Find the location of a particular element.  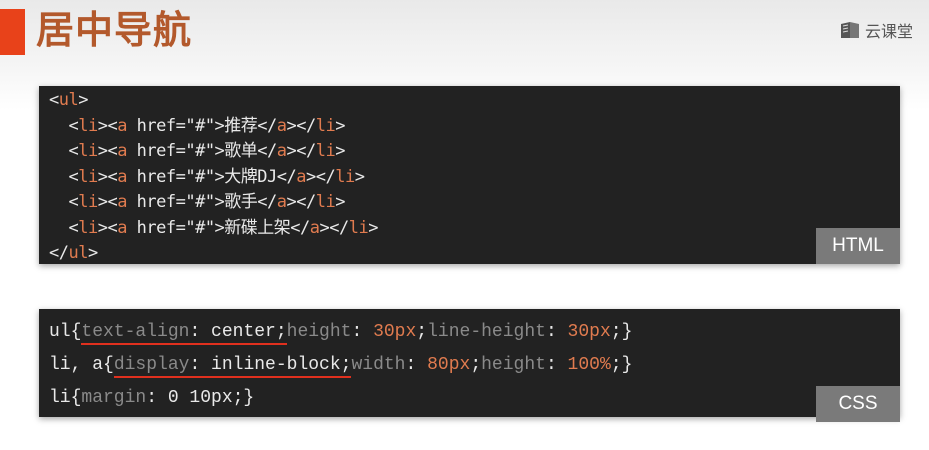

code-token: : inline-block; is located at coordinates (270, 366).